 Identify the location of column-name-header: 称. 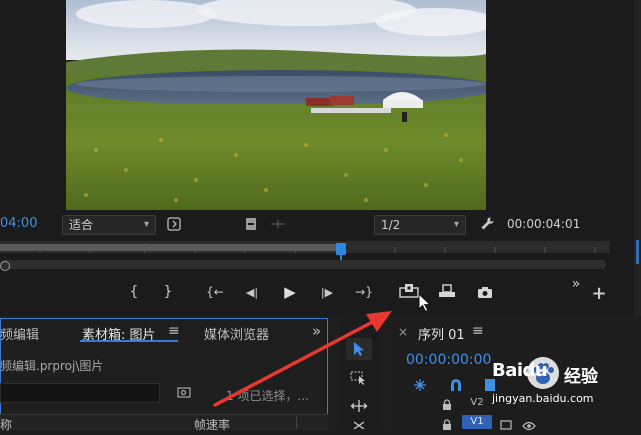
(6, 424).